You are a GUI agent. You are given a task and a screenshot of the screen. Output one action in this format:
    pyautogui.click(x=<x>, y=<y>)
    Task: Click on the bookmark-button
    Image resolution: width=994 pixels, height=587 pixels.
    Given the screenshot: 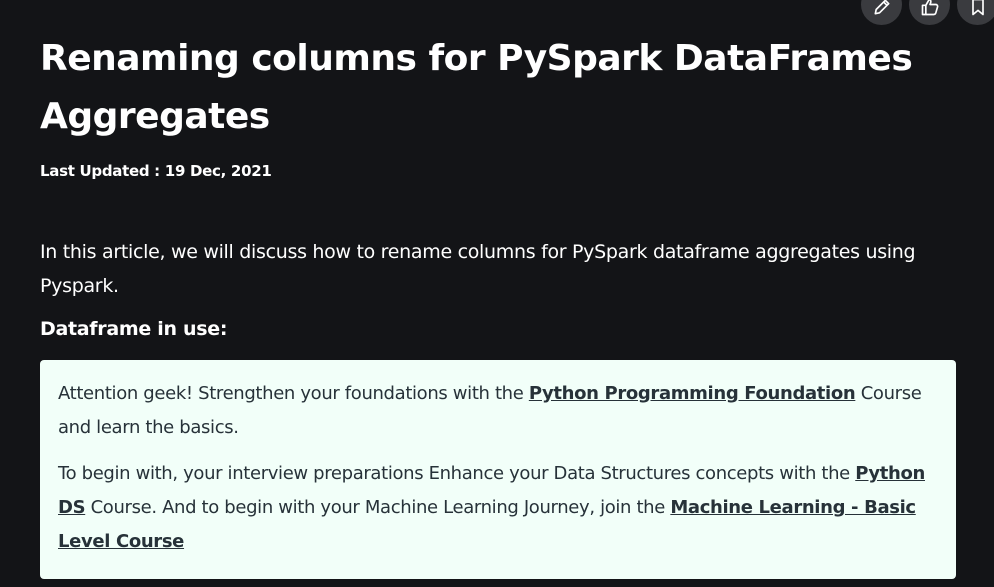 What is the action you would take?
    pyautogui.click(x=975, y=12)
    